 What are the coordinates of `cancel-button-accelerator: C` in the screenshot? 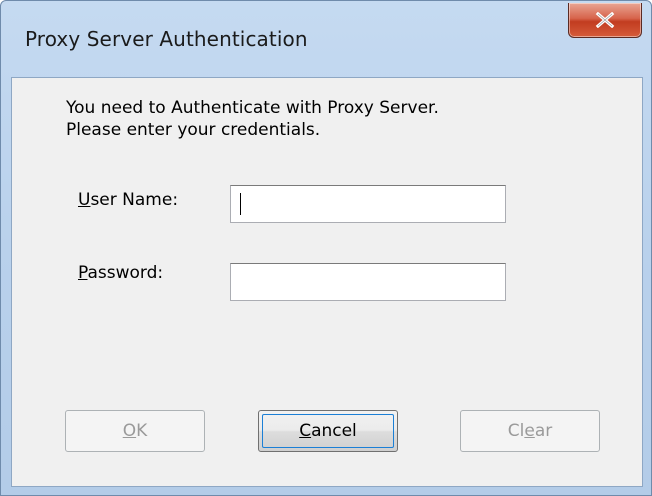 It's located at (305, 431).